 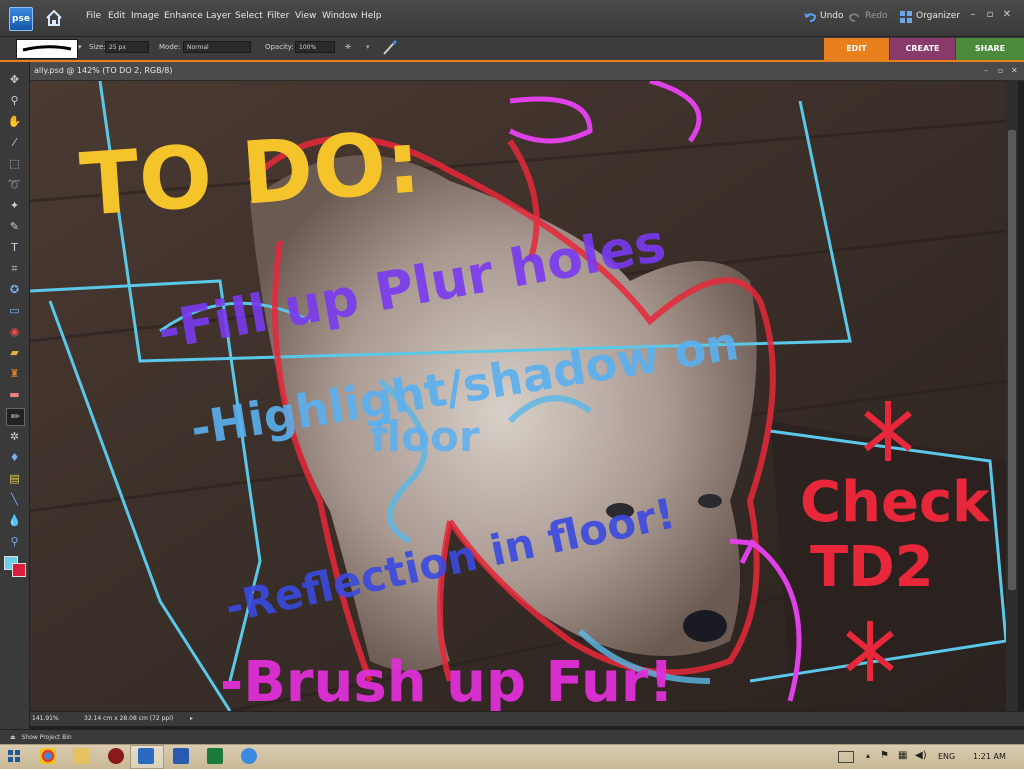 What do you see at coordinates (13, 737) in the screenshot?
I see `project-bin-toggle-icon: ⏏` at bounding box center [13, 737].